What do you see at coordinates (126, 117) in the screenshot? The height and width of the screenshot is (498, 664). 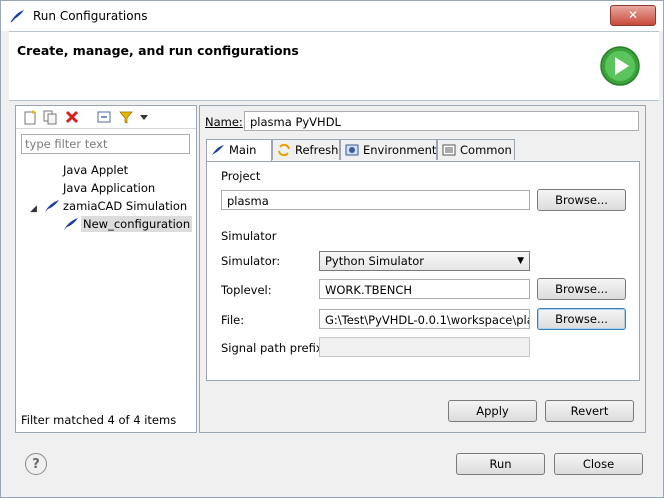 I see `filter-icon` at bounding box center [126, 117].